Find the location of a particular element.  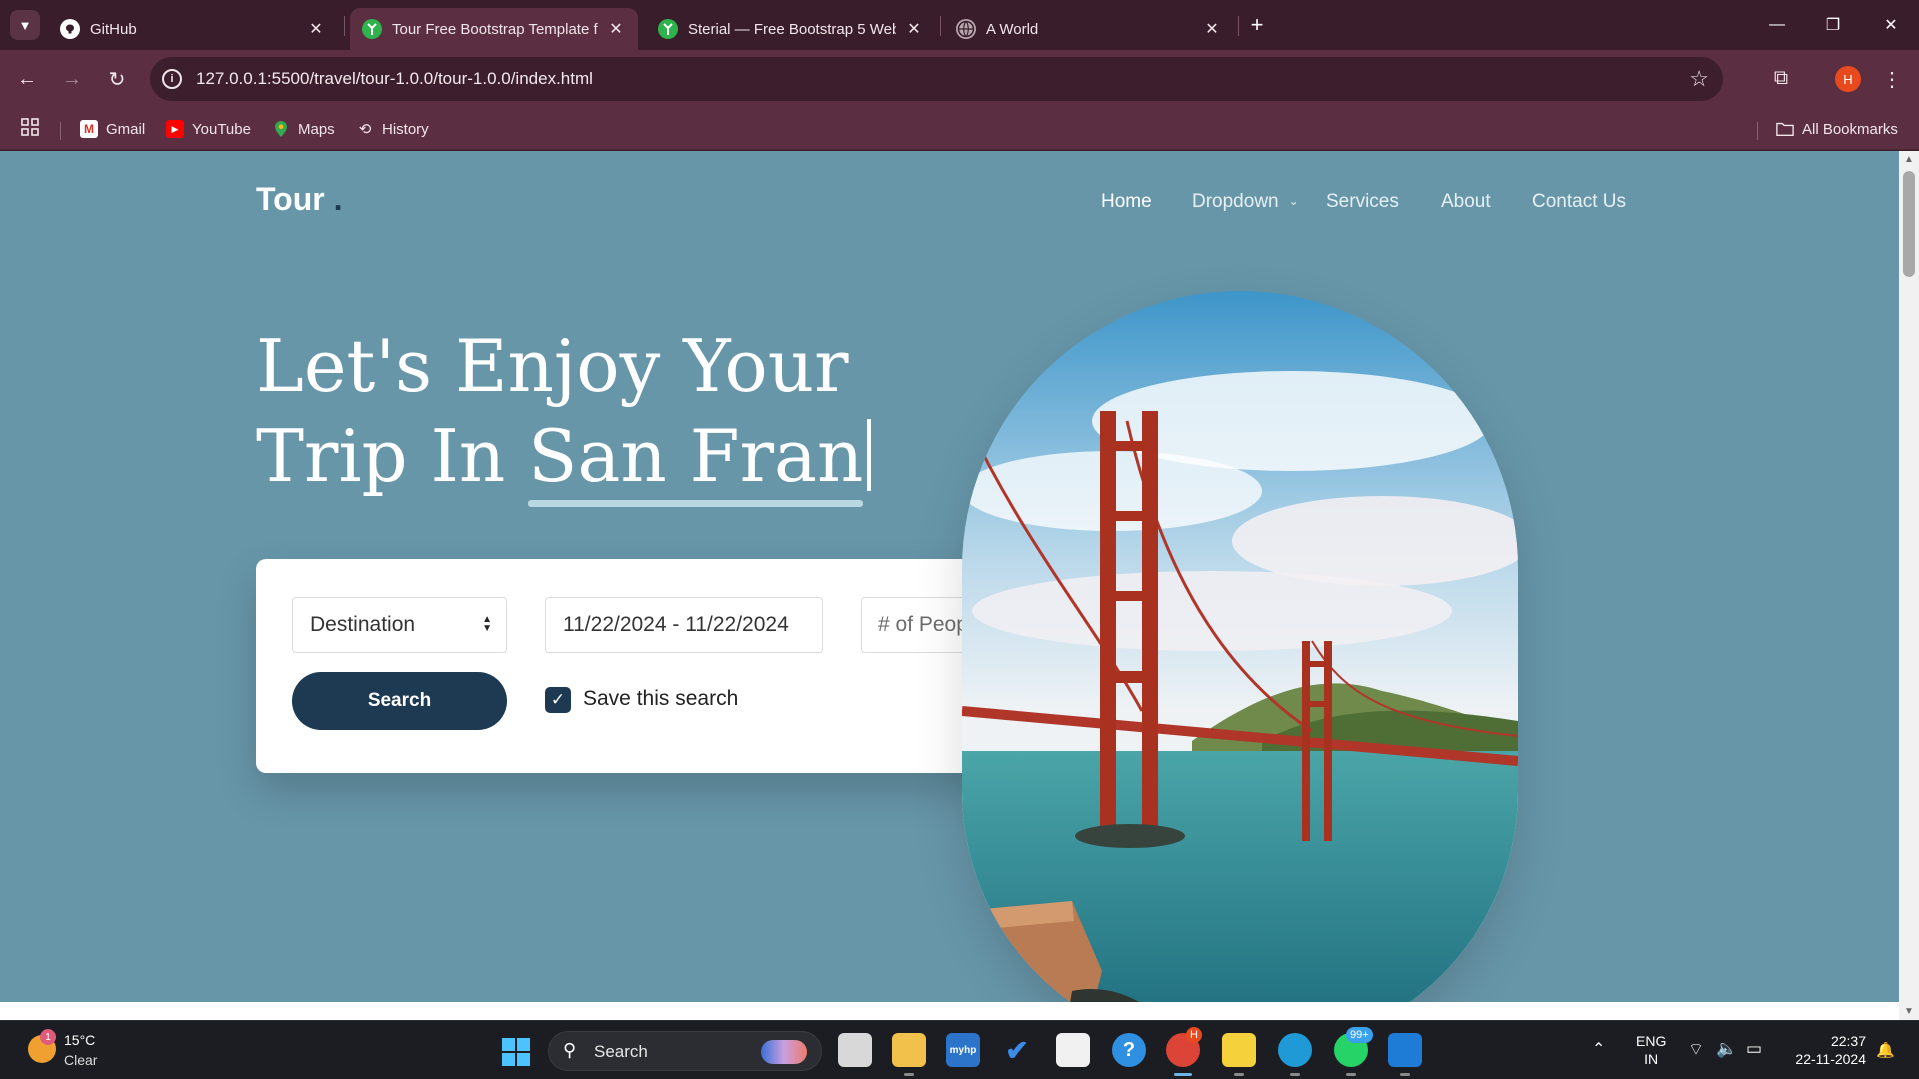

nav-contact-us: Contact Us is located at coordinates (1579, 202).